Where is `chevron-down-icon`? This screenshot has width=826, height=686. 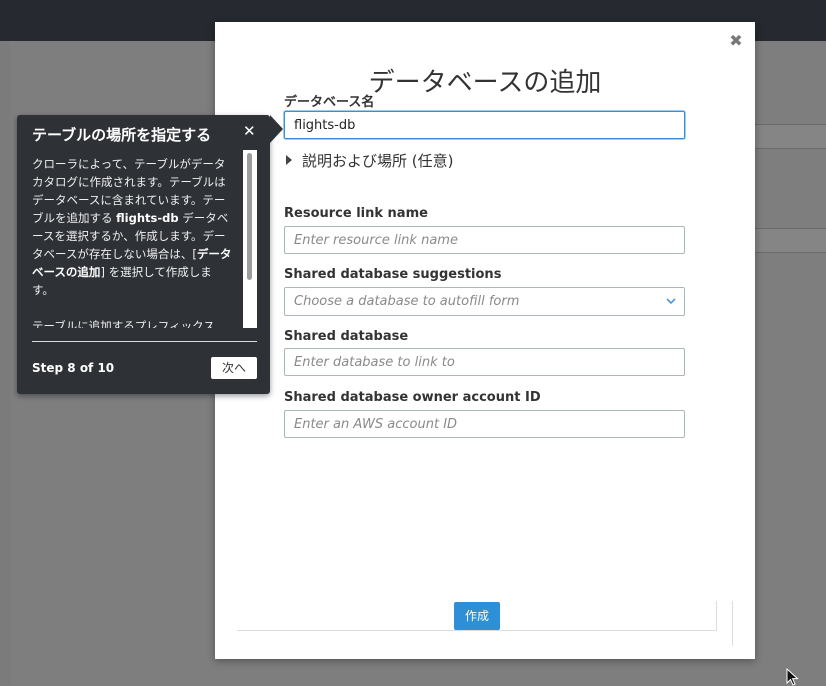 chevron-down-icon is located at coordinates (671, 301).